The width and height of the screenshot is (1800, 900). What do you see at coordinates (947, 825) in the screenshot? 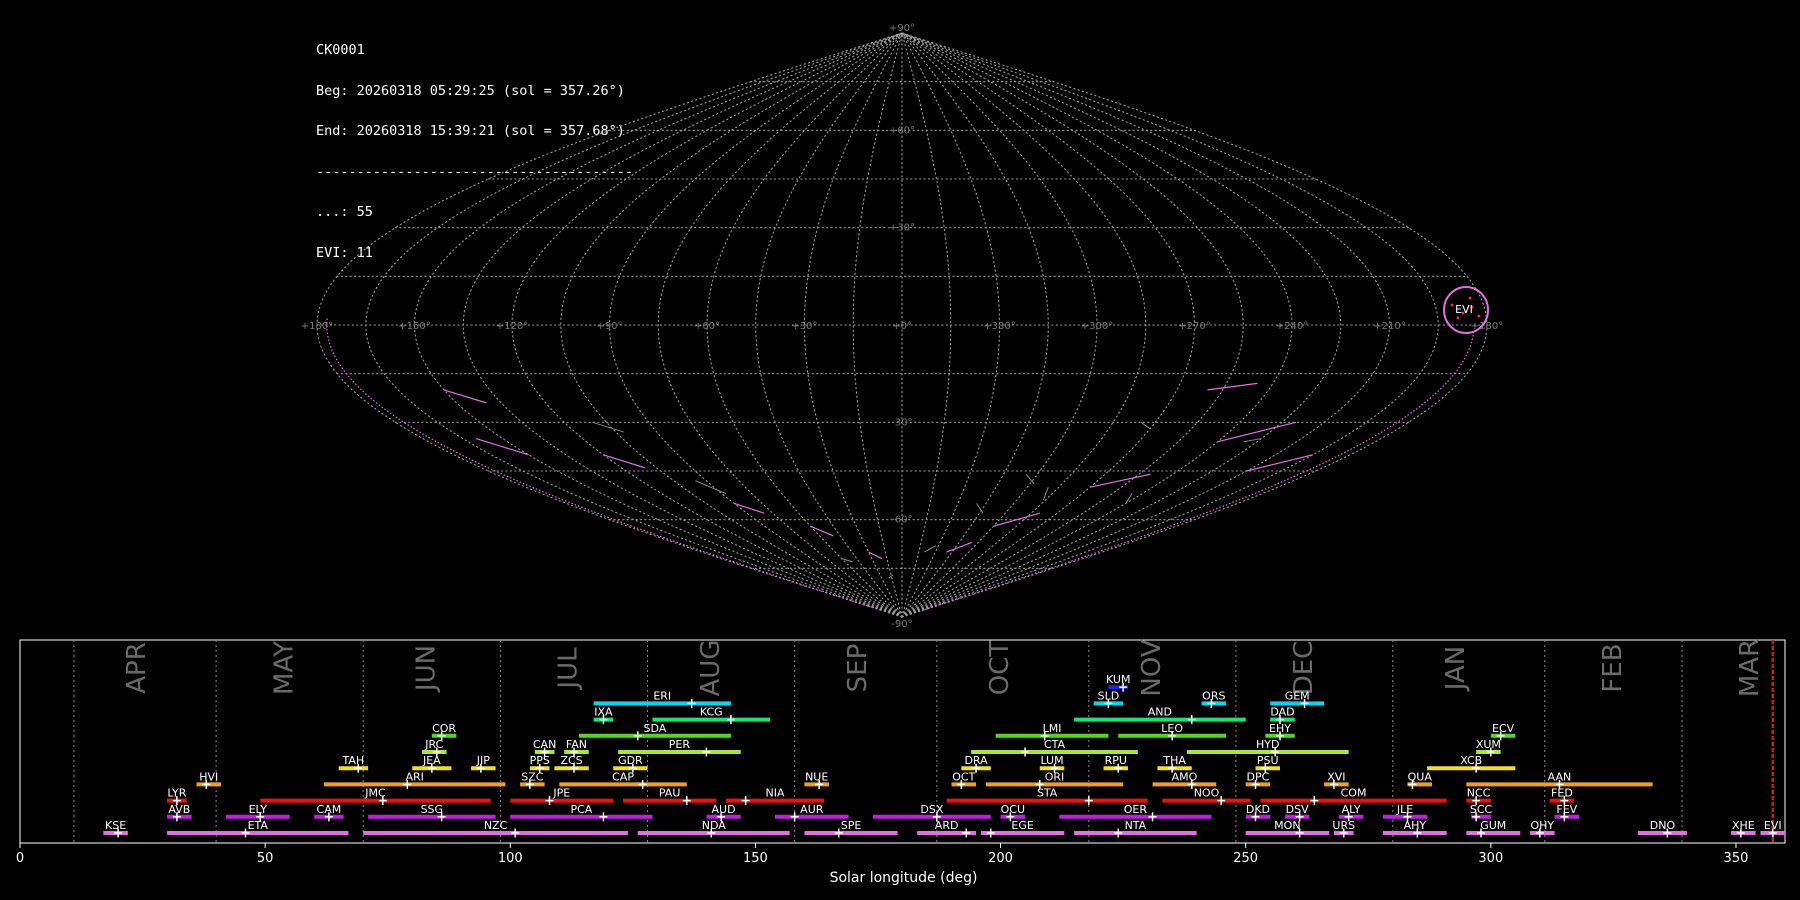
I see `shower-label: ARD` at bounding box center [947, 825].